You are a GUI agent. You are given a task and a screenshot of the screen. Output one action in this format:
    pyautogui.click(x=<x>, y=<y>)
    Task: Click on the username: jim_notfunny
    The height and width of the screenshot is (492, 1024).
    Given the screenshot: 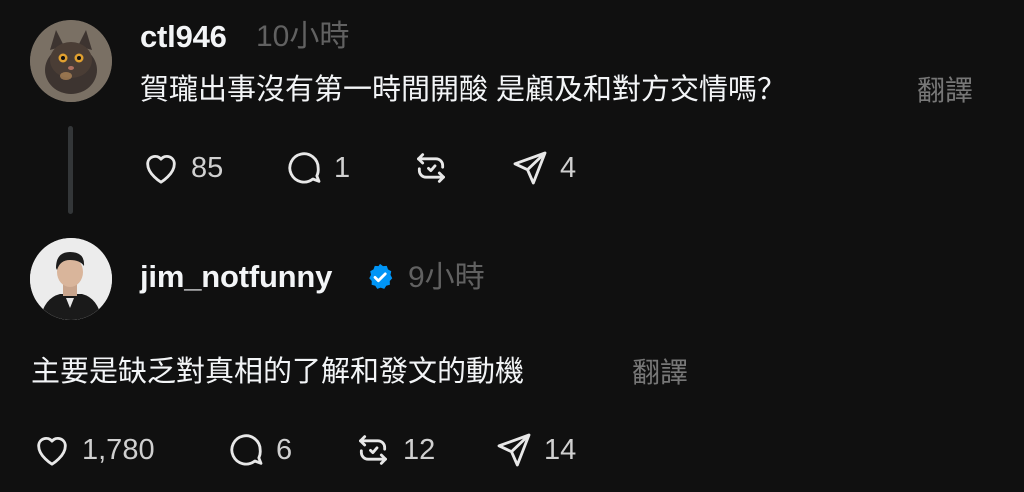 What is the action you would take?
    pyautogui.click(x=236, y=276)
    